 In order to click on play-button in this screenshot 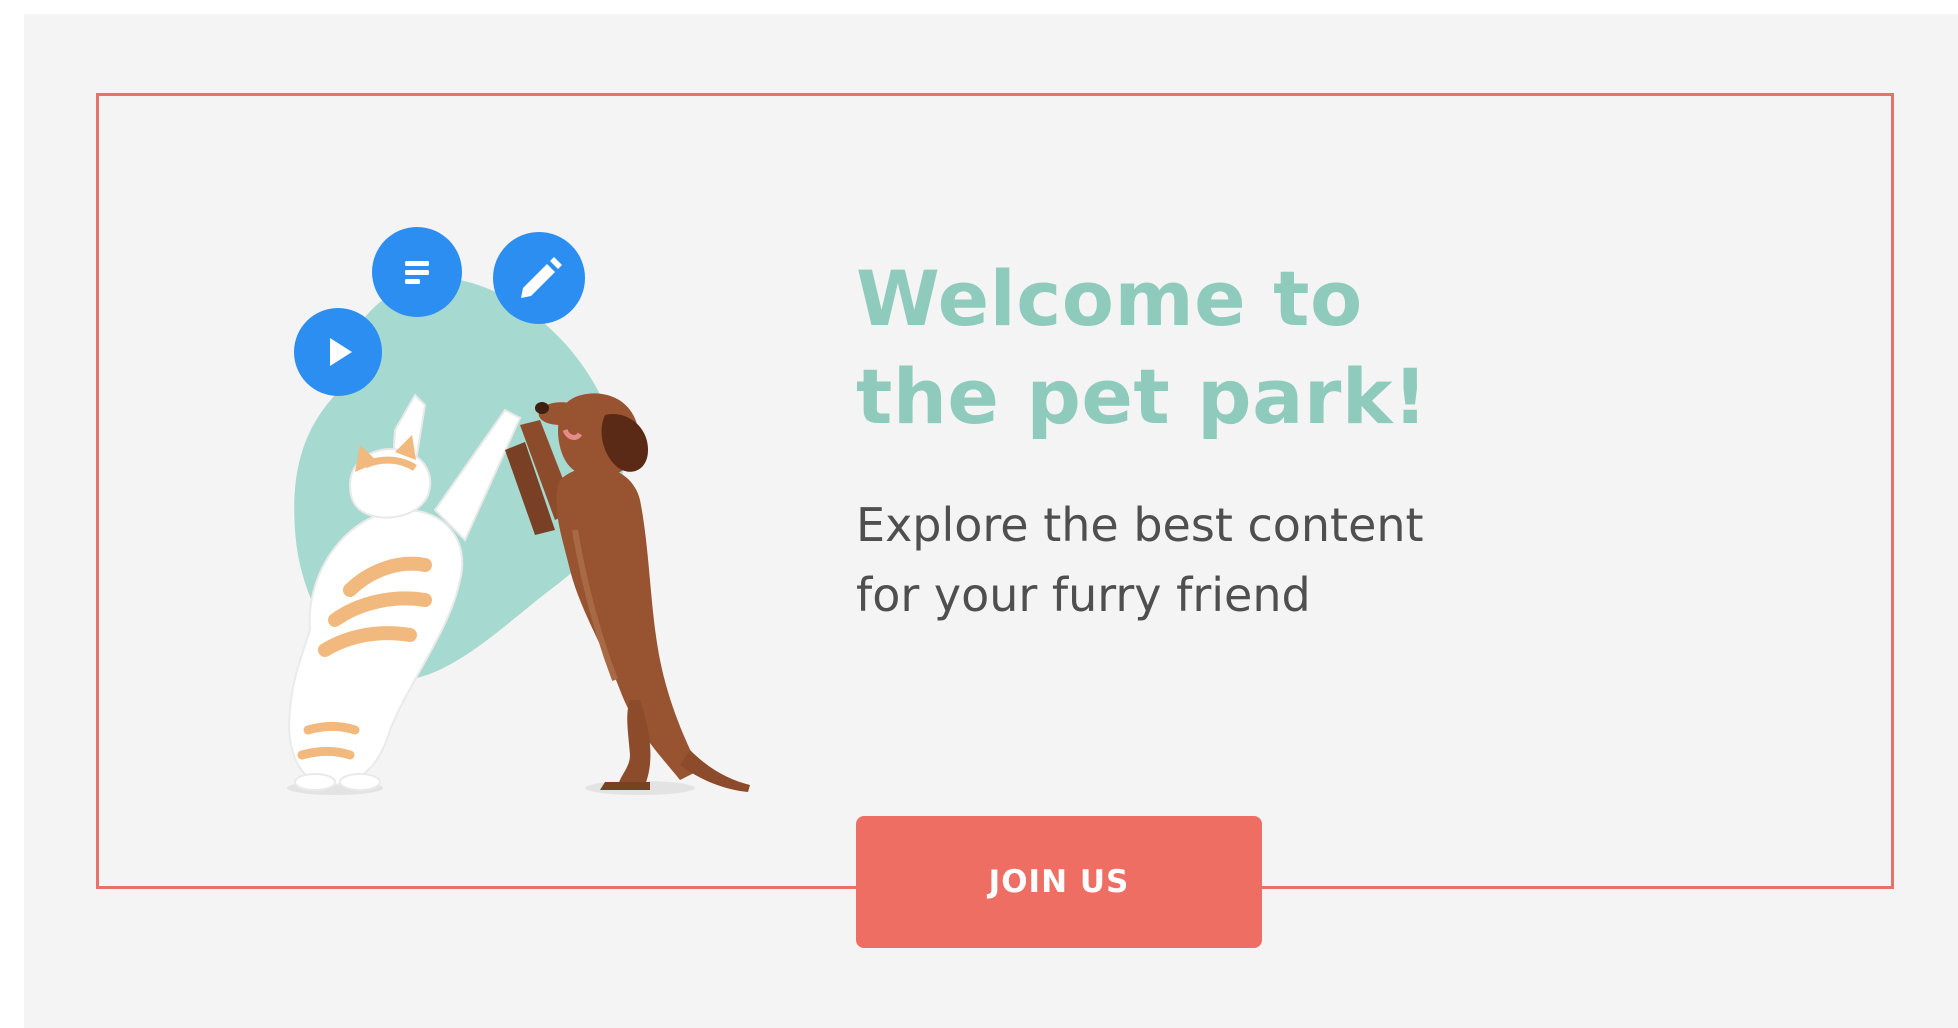, I will do `click(338, 352)`.